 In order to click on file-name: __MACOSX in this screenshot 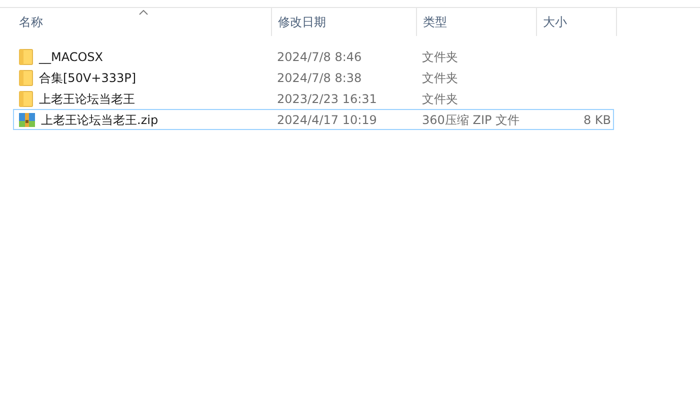, I will do `click(71, 57)`.